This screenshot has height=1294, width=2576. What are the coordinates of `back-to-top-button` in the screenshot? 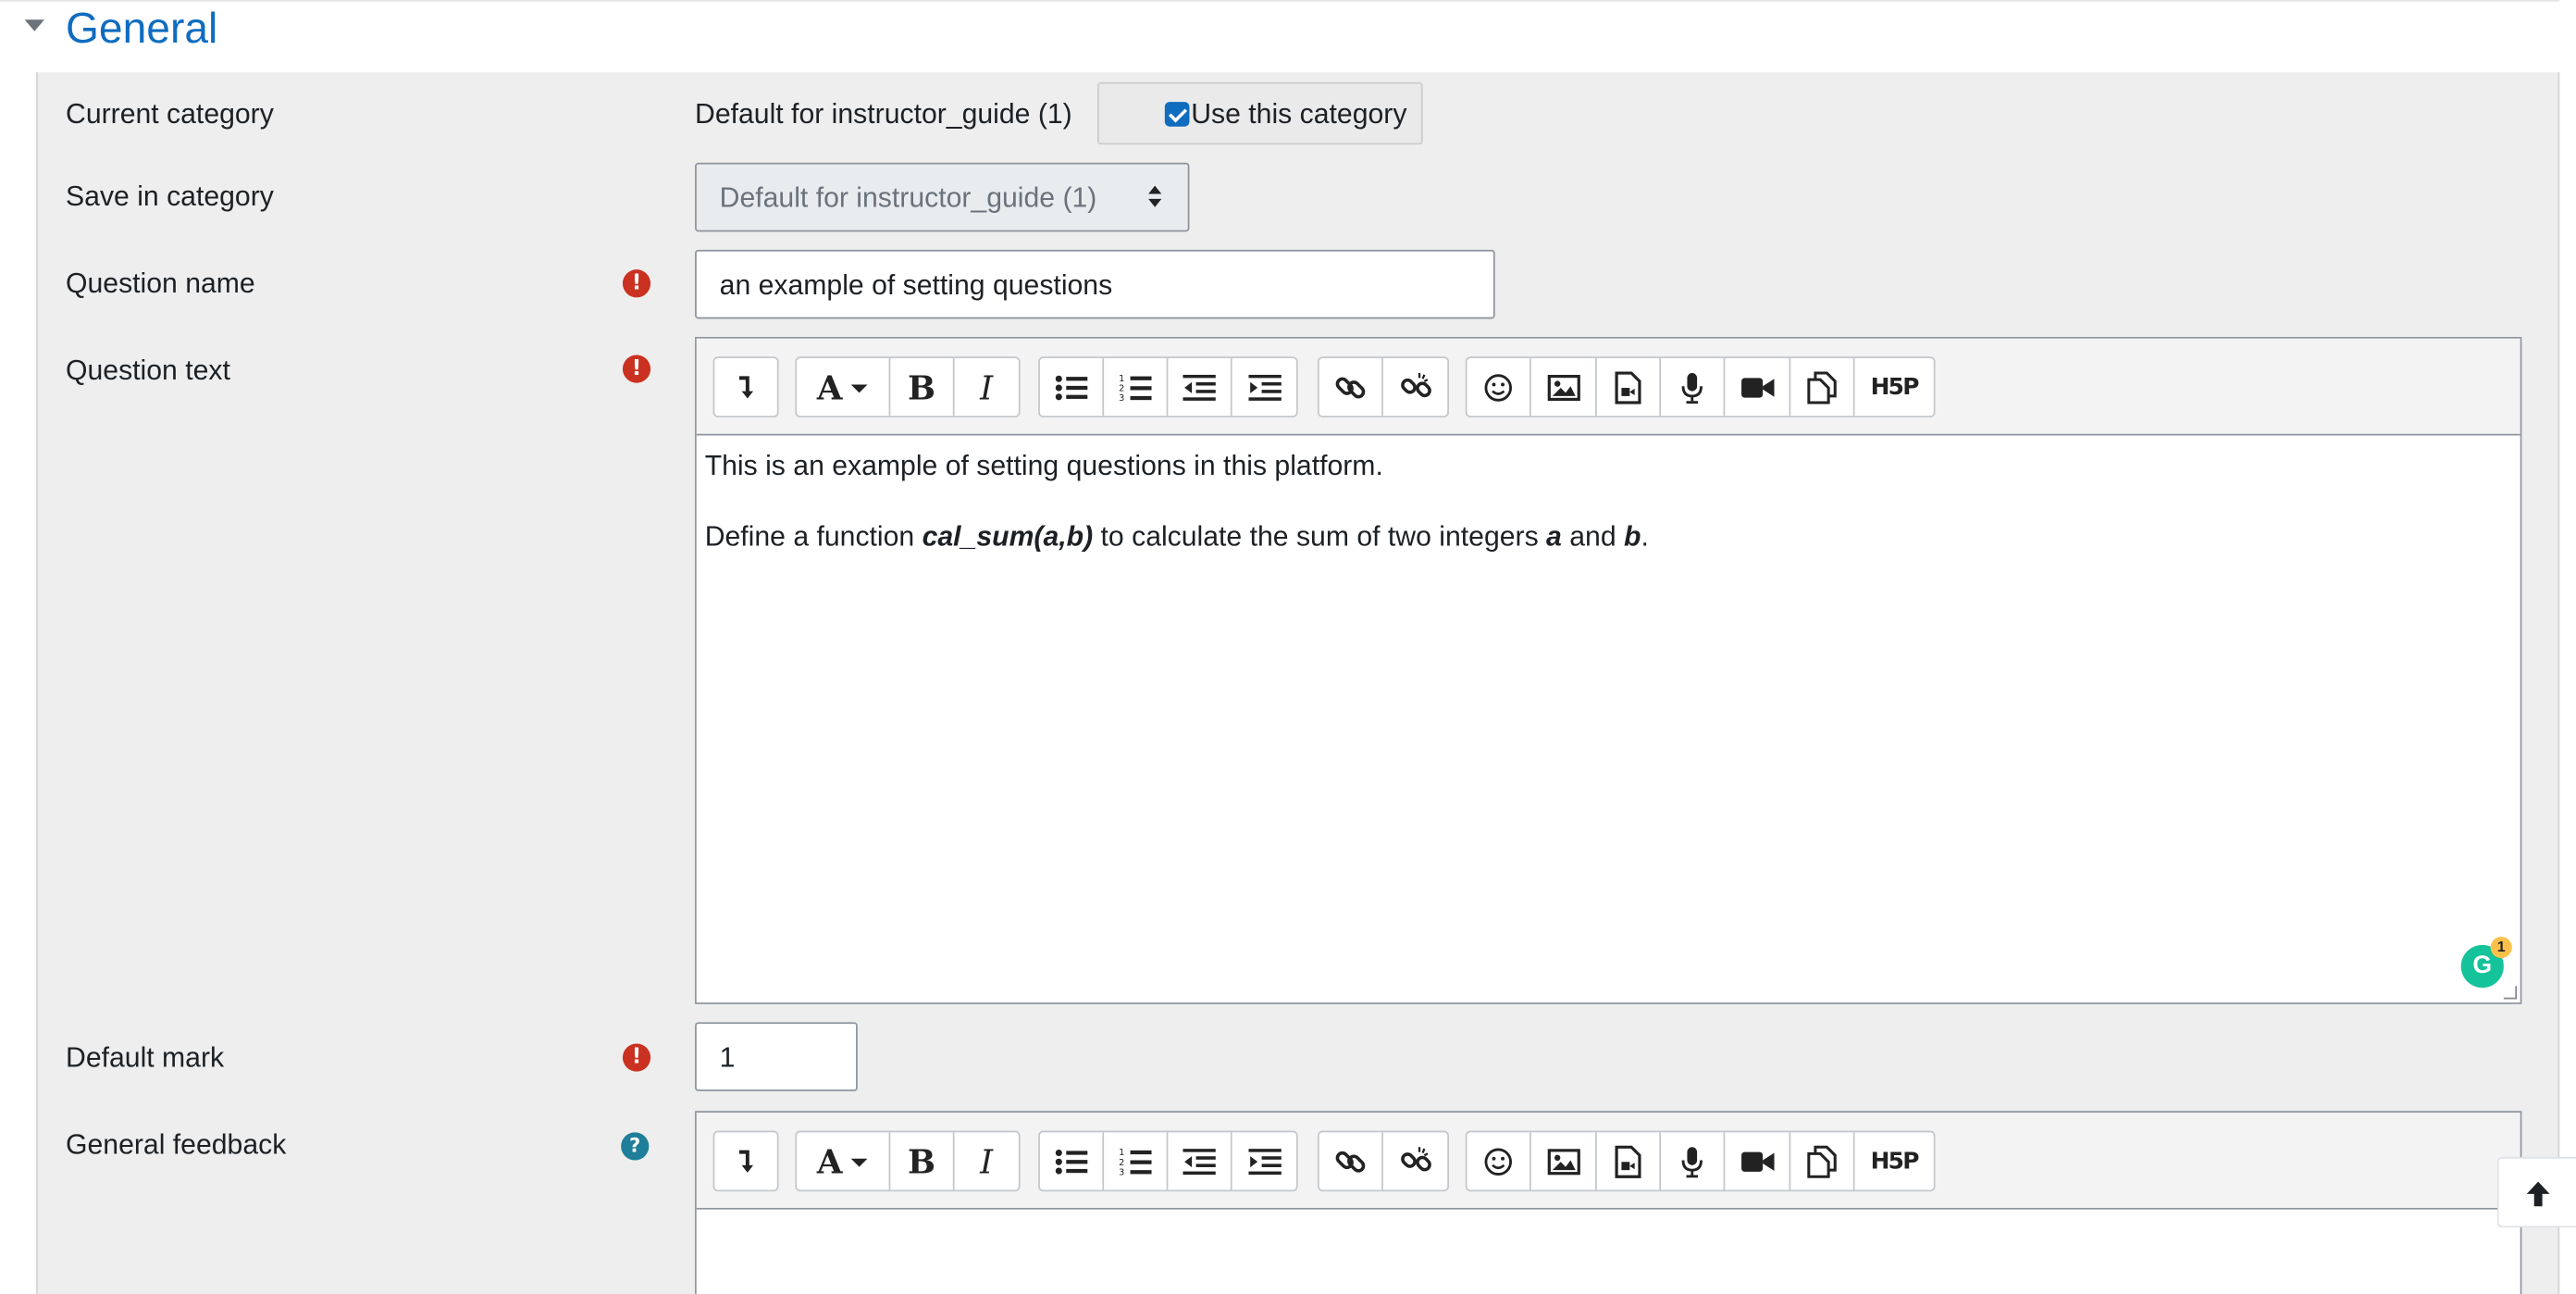 It's located at (2536, 1192).